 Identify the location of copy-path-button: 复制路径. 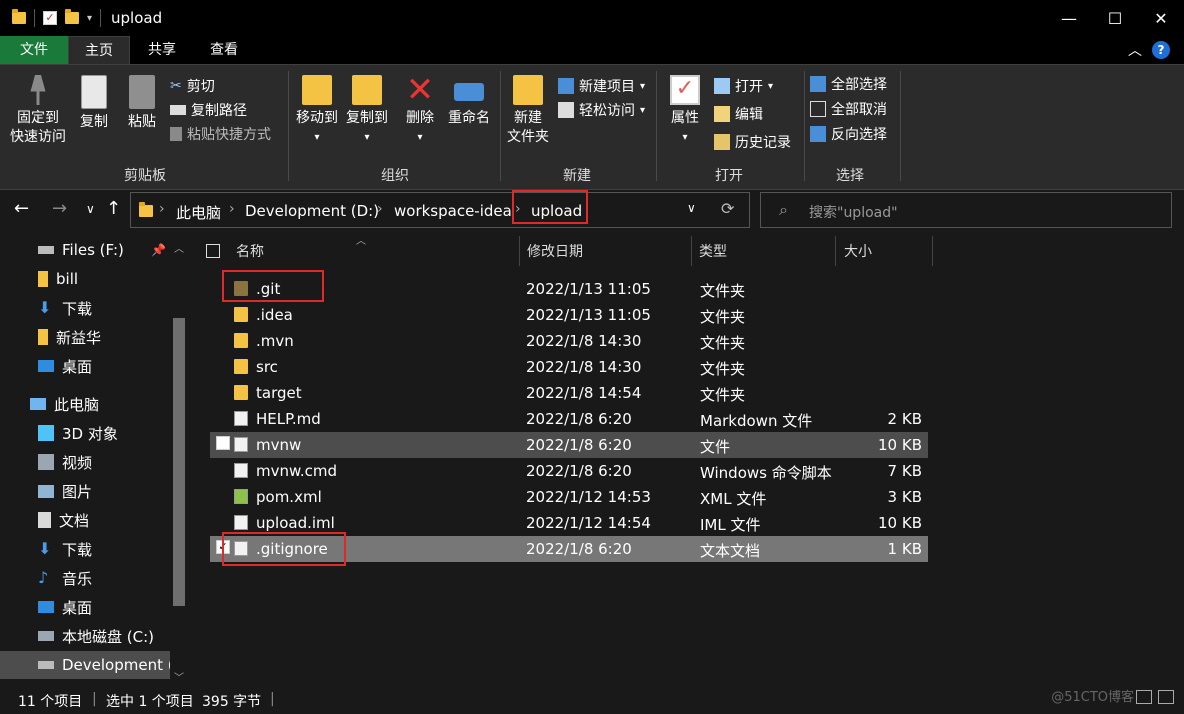
(208, 110).